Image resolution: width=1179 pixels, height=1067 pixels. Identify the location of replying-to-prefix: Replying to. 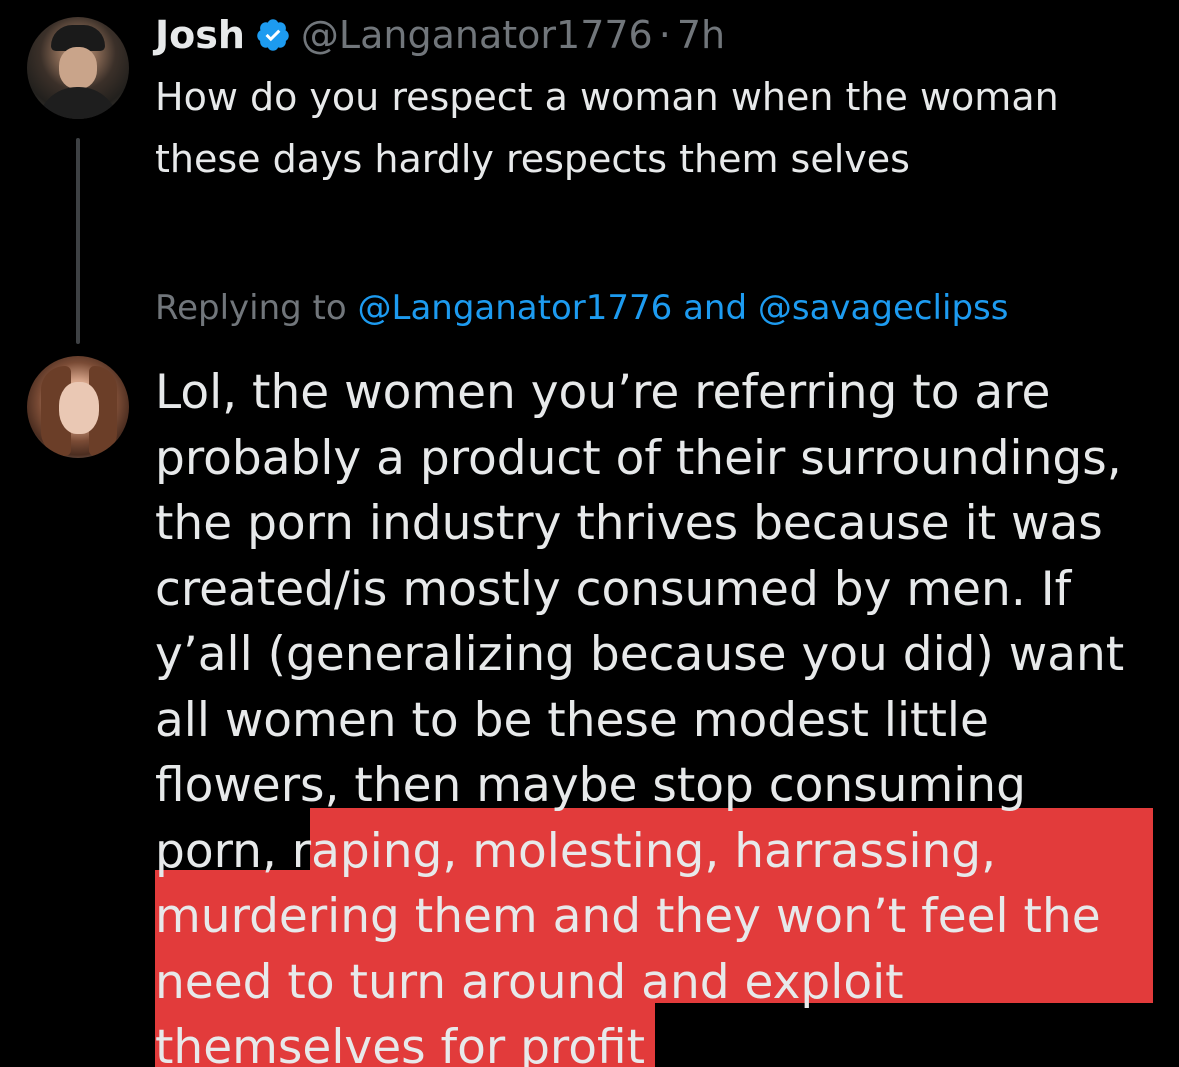
(251, 308).